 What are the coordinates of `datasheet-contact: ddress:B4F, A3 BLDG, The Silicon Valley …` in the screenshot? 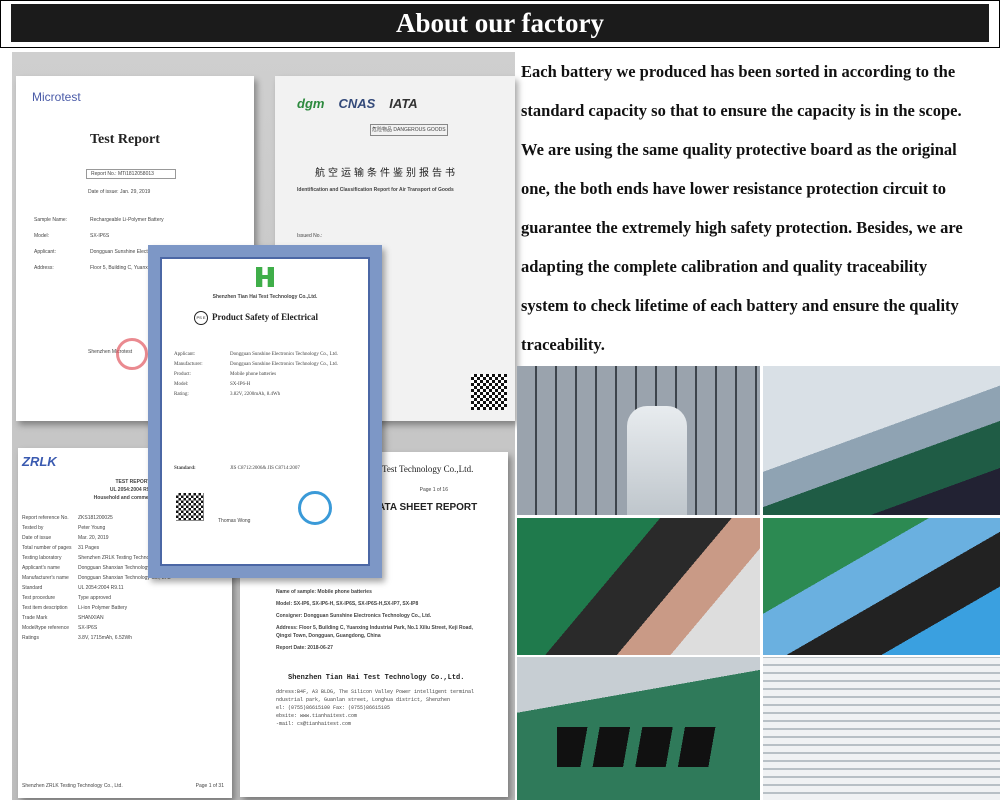 It's located at (375, 708).